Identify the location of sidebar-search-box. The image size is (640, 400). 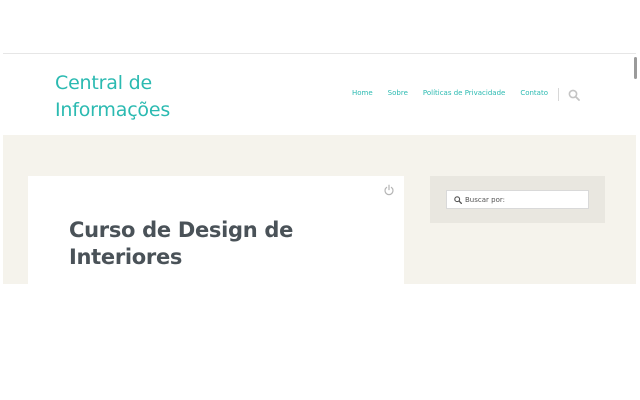
(517, 199).